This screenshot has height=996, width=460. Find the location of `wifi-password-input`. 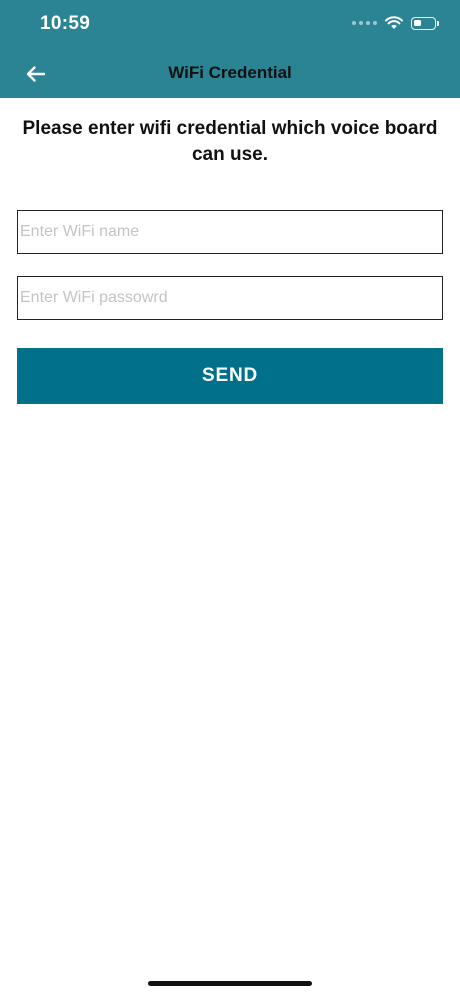

wifi-password-input is located at coordinates (230, 298).